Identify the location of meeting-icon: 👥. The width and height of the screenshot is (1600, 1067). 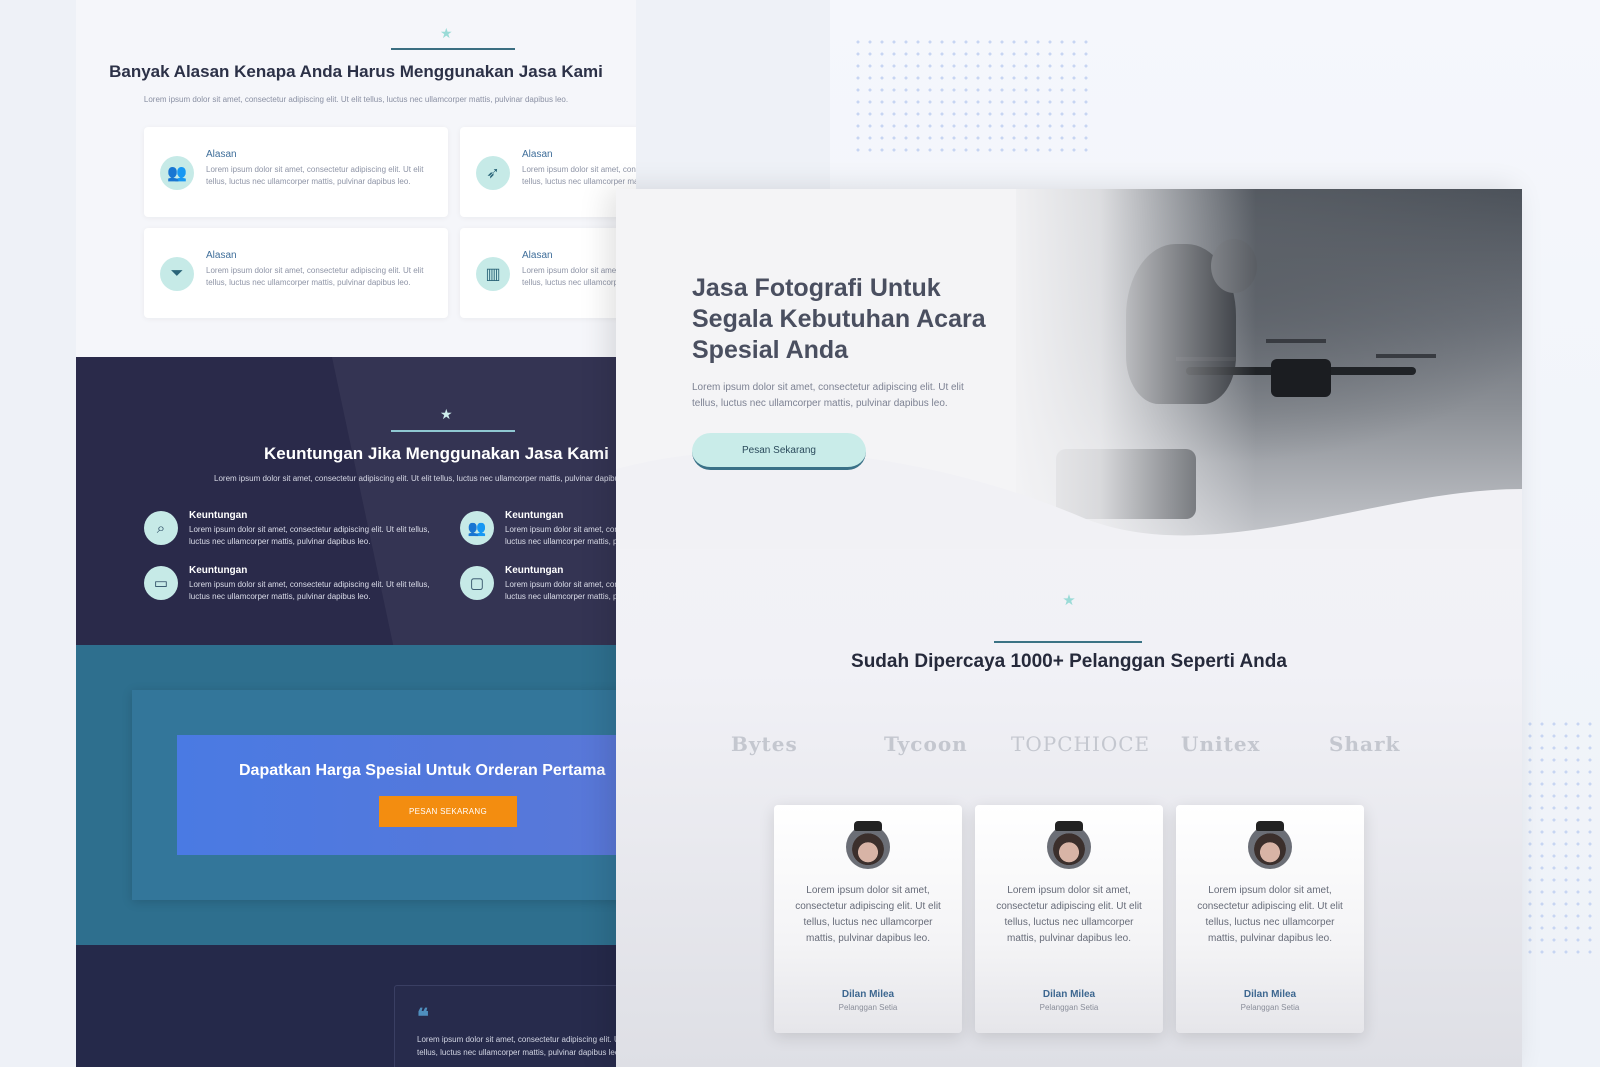
(477, 528).